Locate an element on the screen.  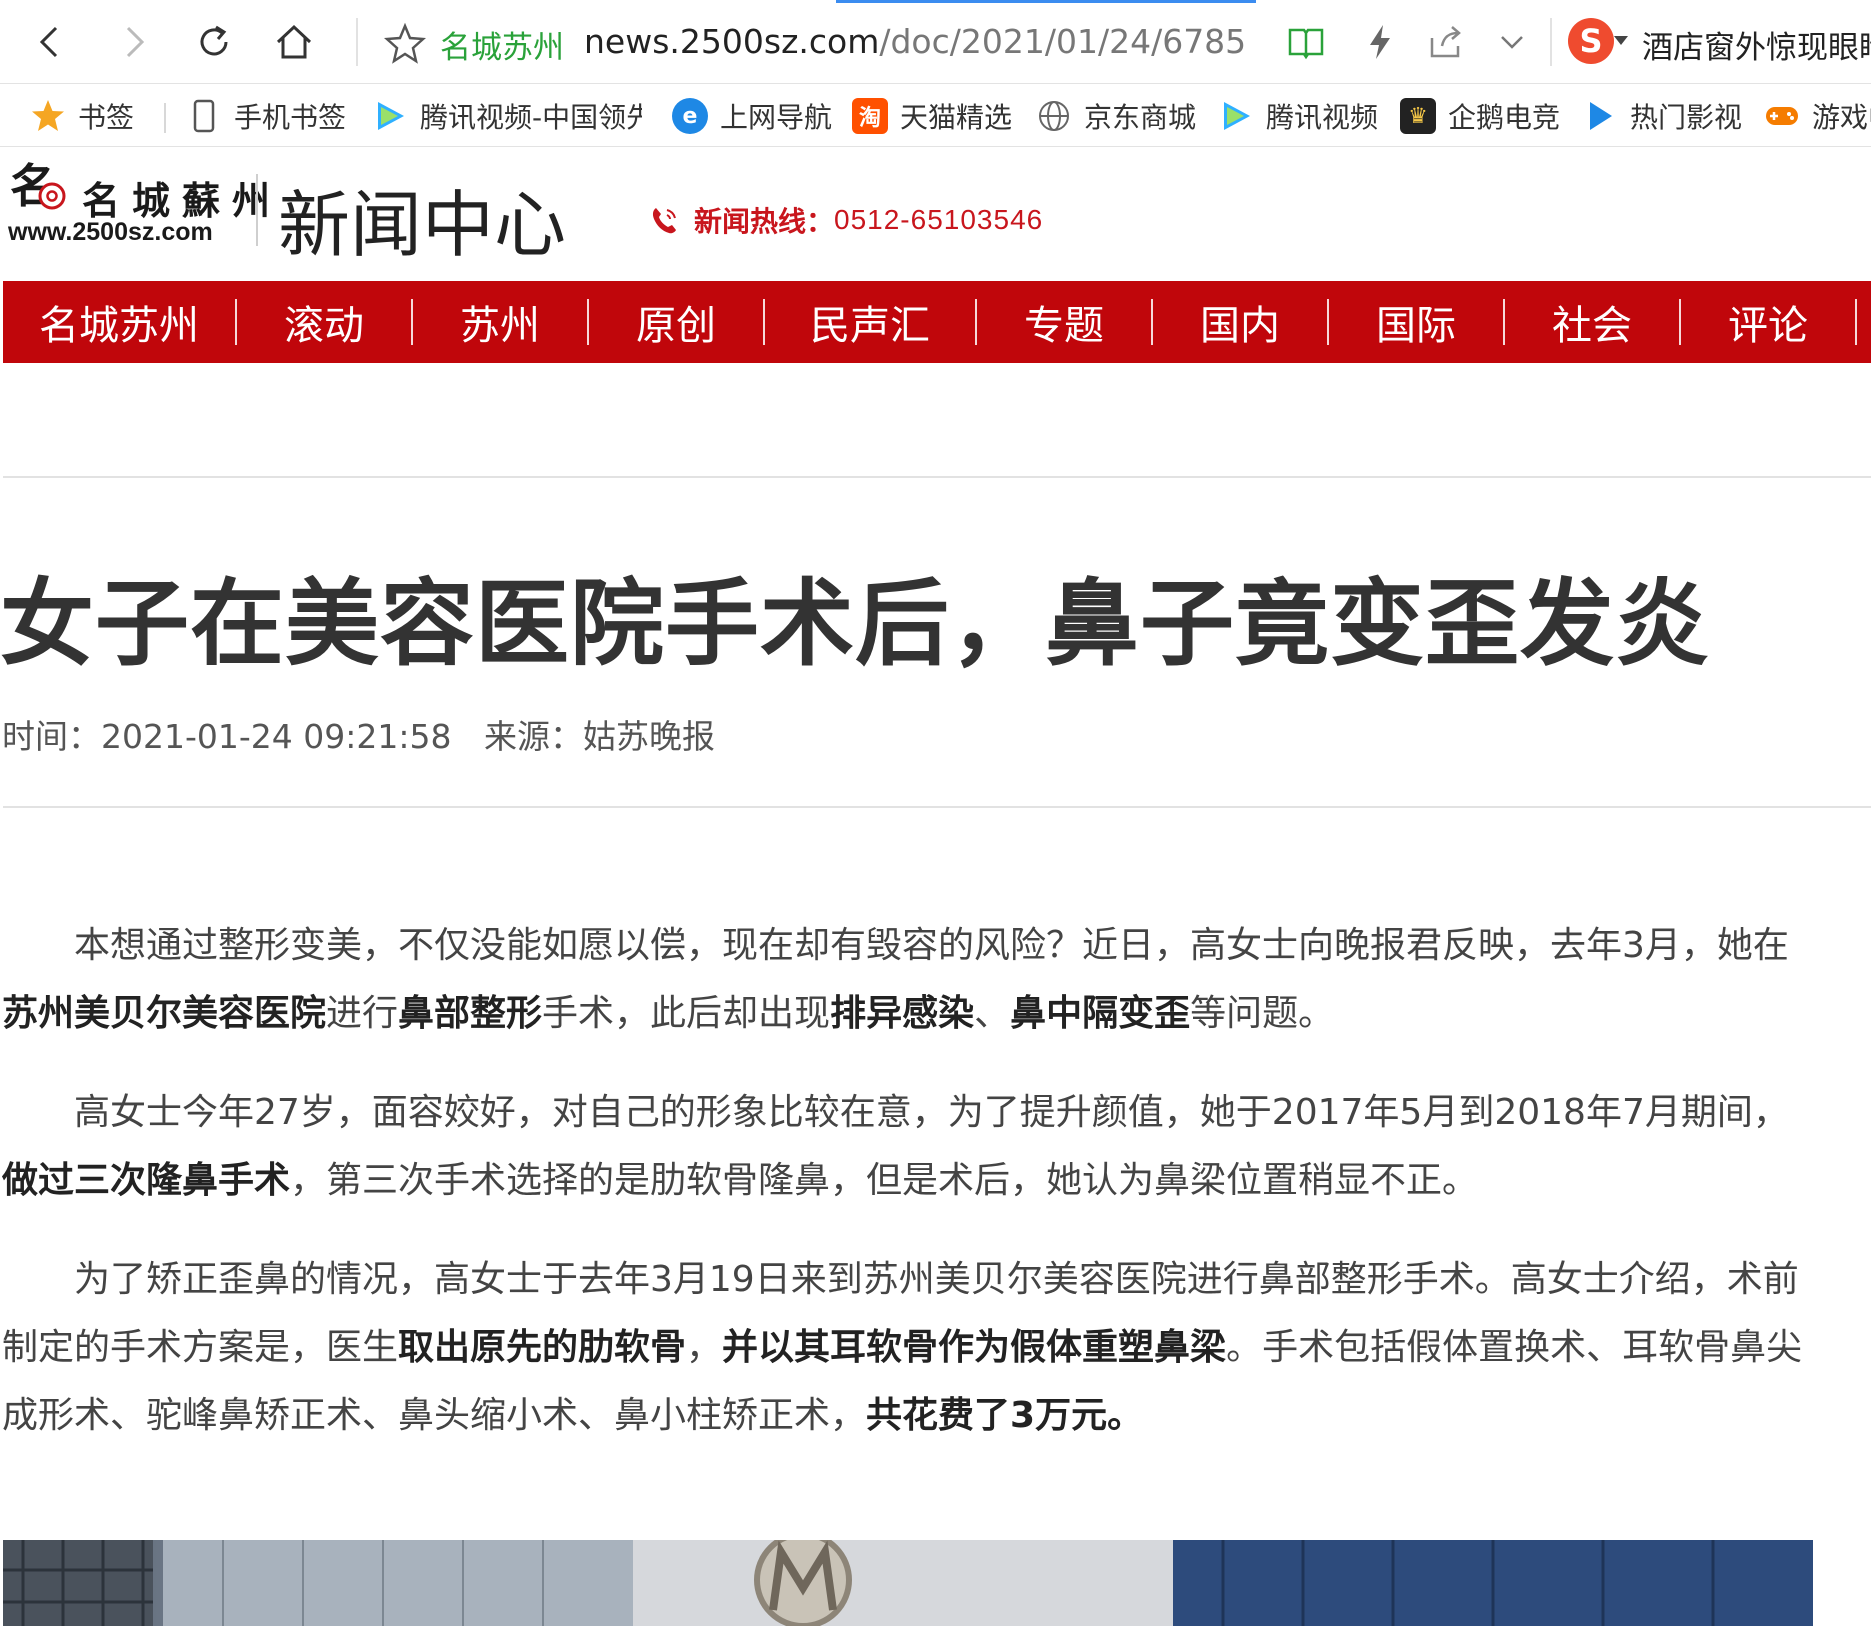
emphasis-text: 鼻中隔变歪 is located at coordinates (1100, 1013).